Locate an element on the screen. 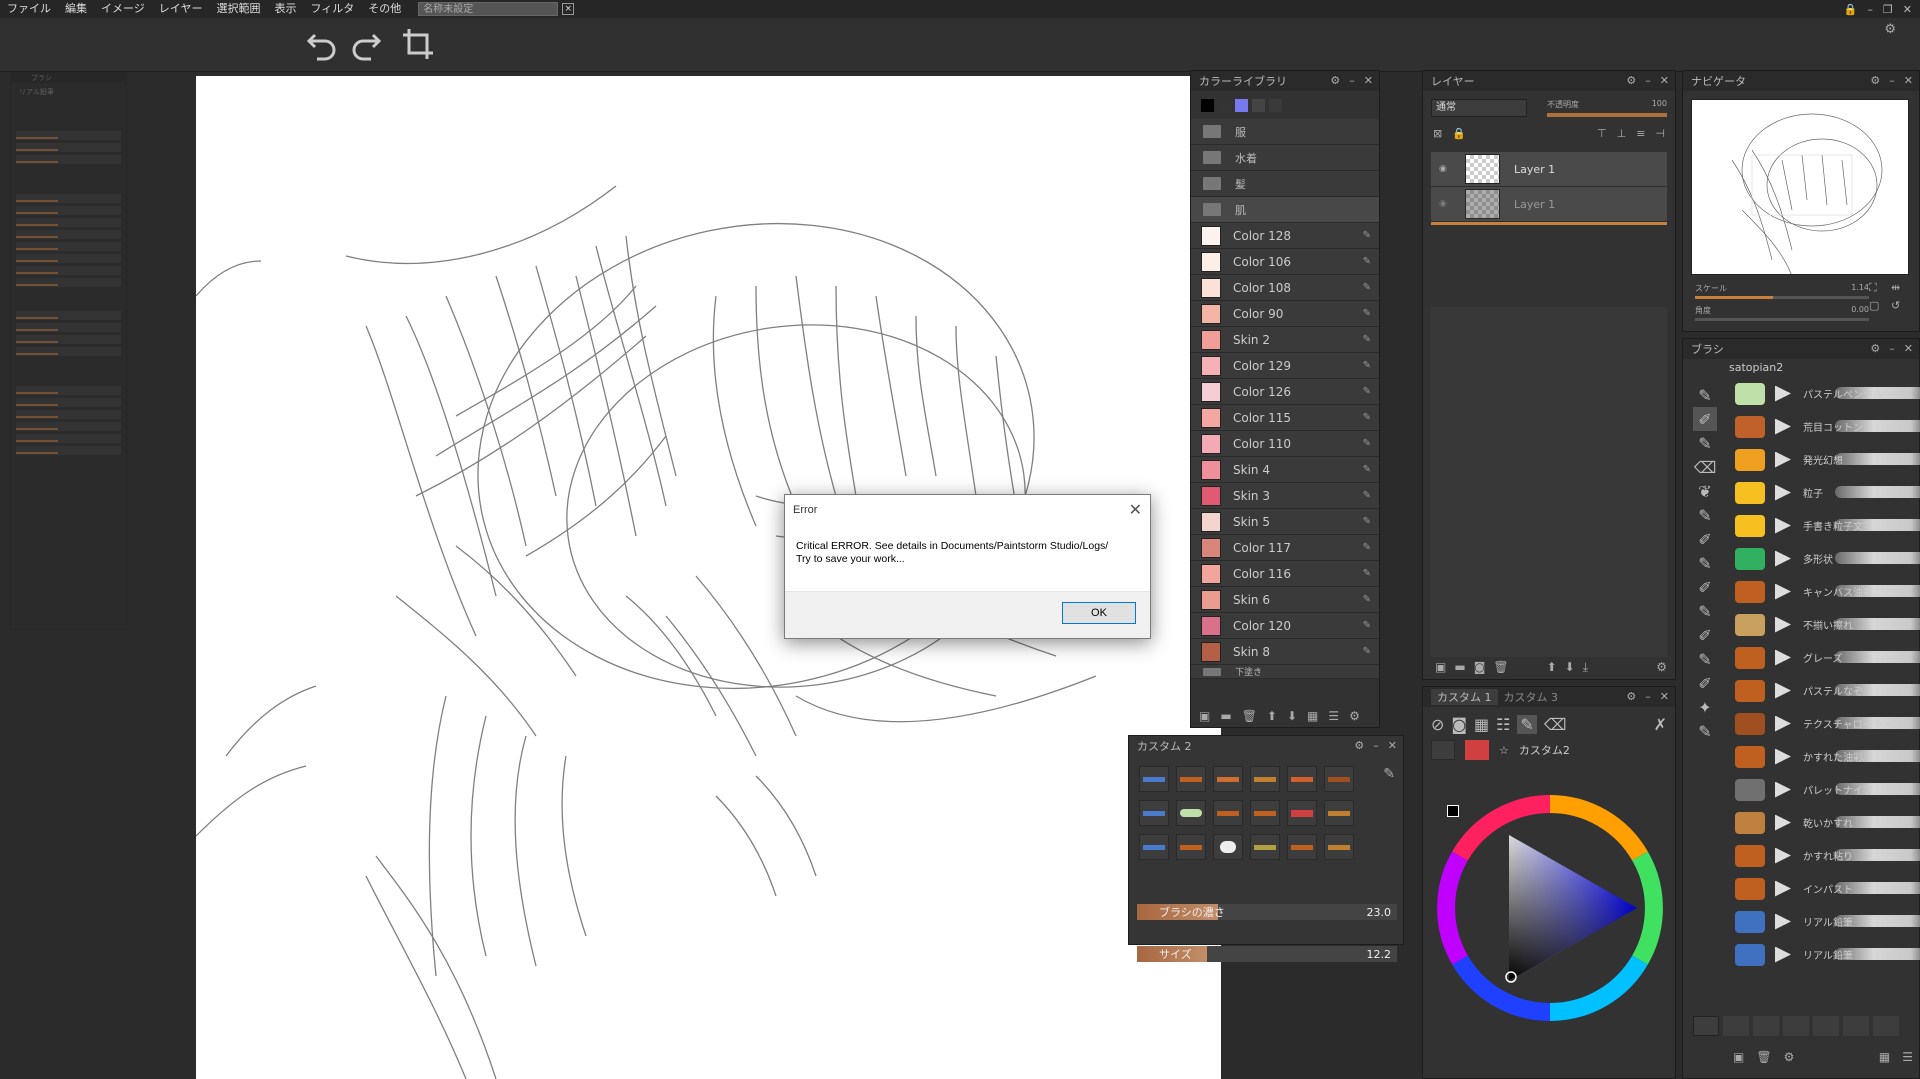 This screenshot has width=1920, height=1079. color-swatch-row: Skin 5 ✎ is located at coordinates (1285, 522).